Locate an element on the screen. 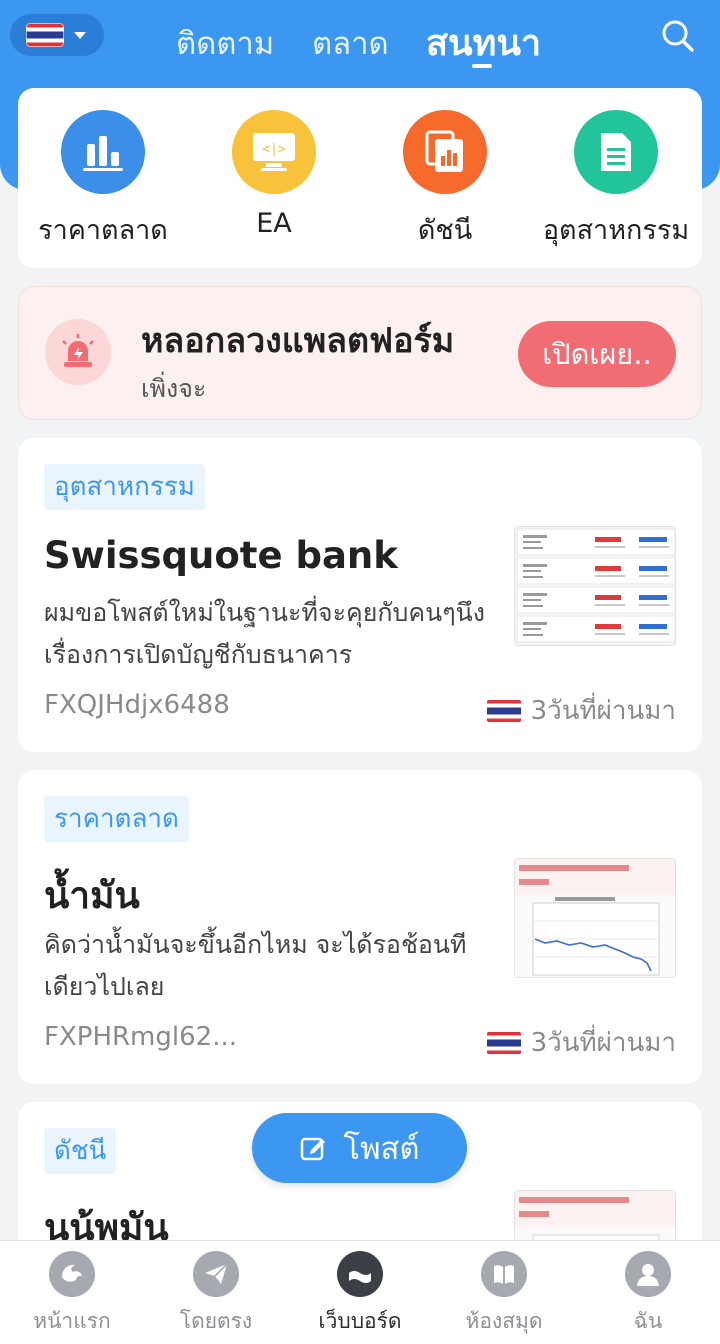 The width and height of the screenshot is (720, 1344). nav-label: ฉัน is located at coordinates (648, 1321).